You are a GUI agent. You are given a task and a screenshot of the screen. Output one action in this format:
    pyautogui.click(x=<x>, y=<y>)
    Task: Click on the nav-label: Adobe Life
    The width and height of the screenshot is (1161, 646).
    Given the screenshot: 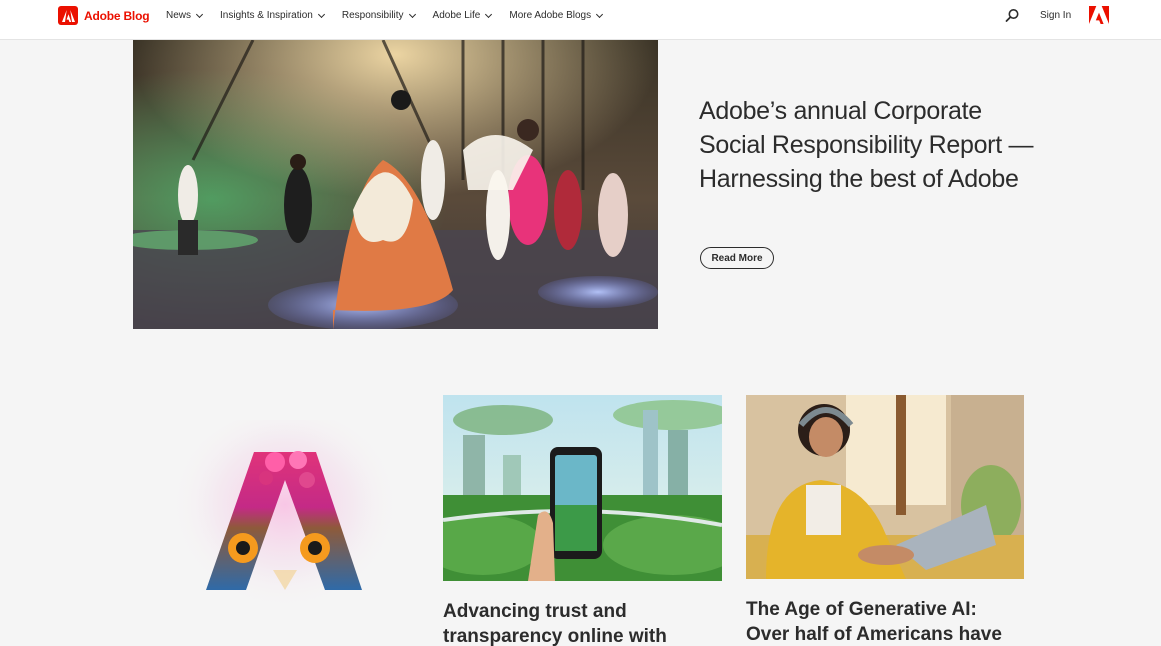 What is the action you would take?
    pyautogui.click(x=456, y=15)
    